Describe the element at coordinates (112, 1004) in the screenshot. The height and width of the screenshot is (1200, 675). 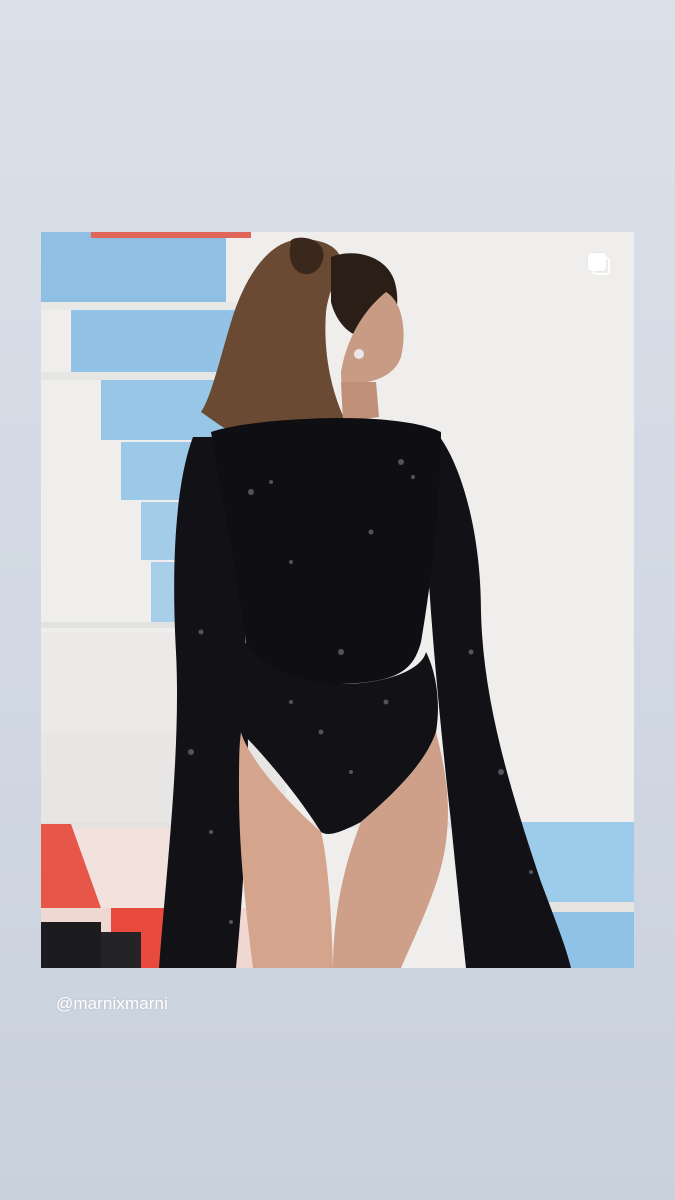
I see `mention-sticker: @marnixmarni` at that location.